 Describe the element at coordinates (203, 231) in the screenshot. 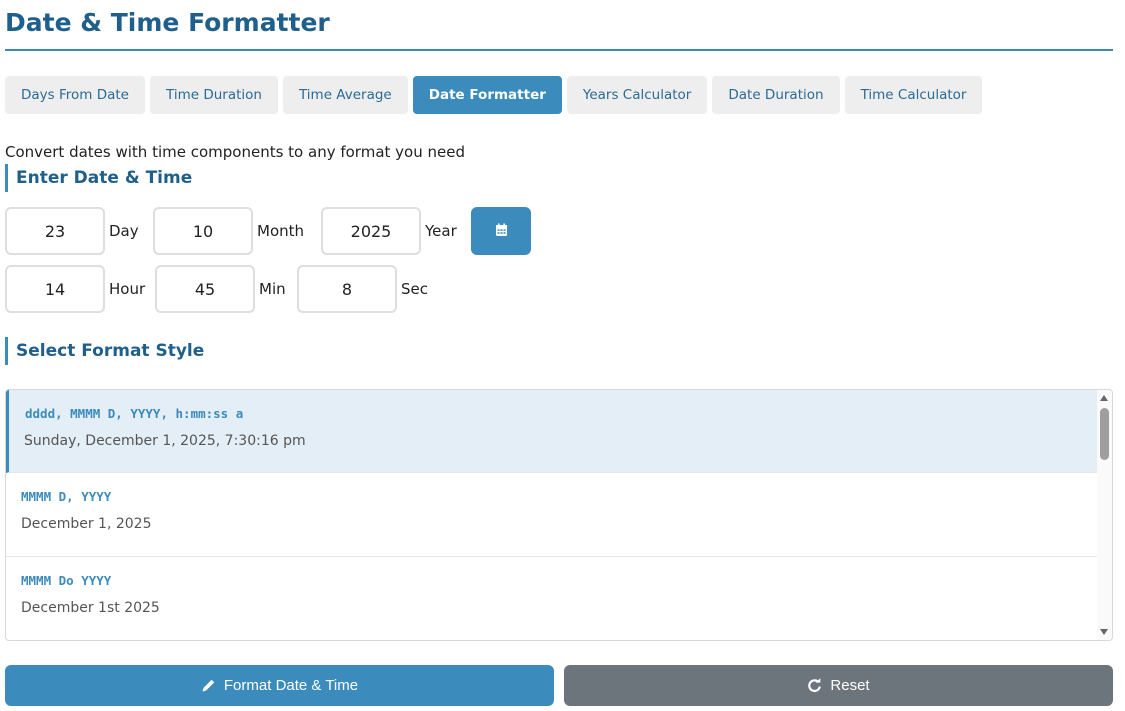

I see `month-input` at that location.